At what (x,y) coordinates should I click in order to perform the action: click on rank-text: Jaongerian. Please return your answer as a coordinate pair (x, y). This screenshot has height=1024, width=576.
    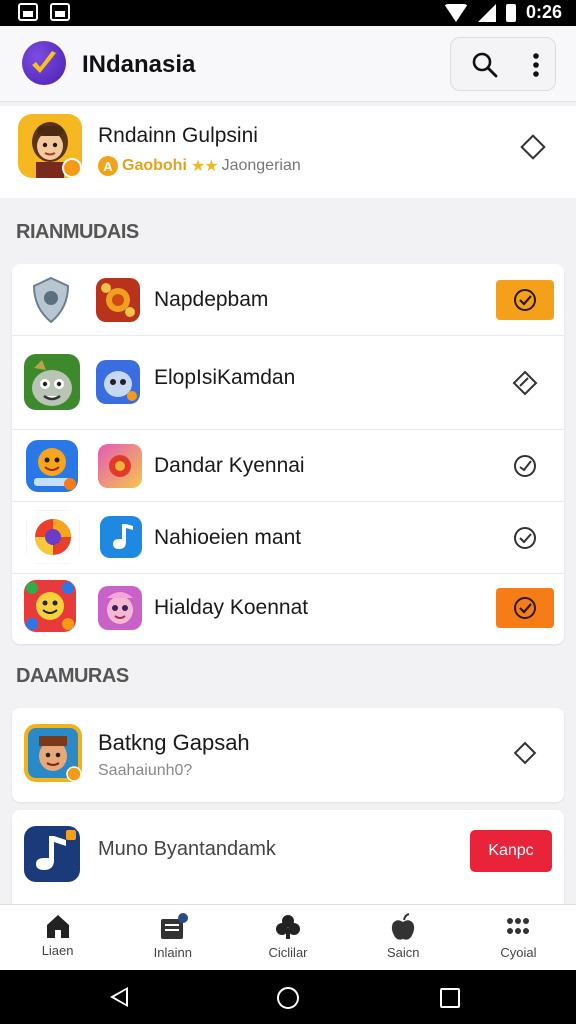
    Looking at the image, I should click on (261, 165).